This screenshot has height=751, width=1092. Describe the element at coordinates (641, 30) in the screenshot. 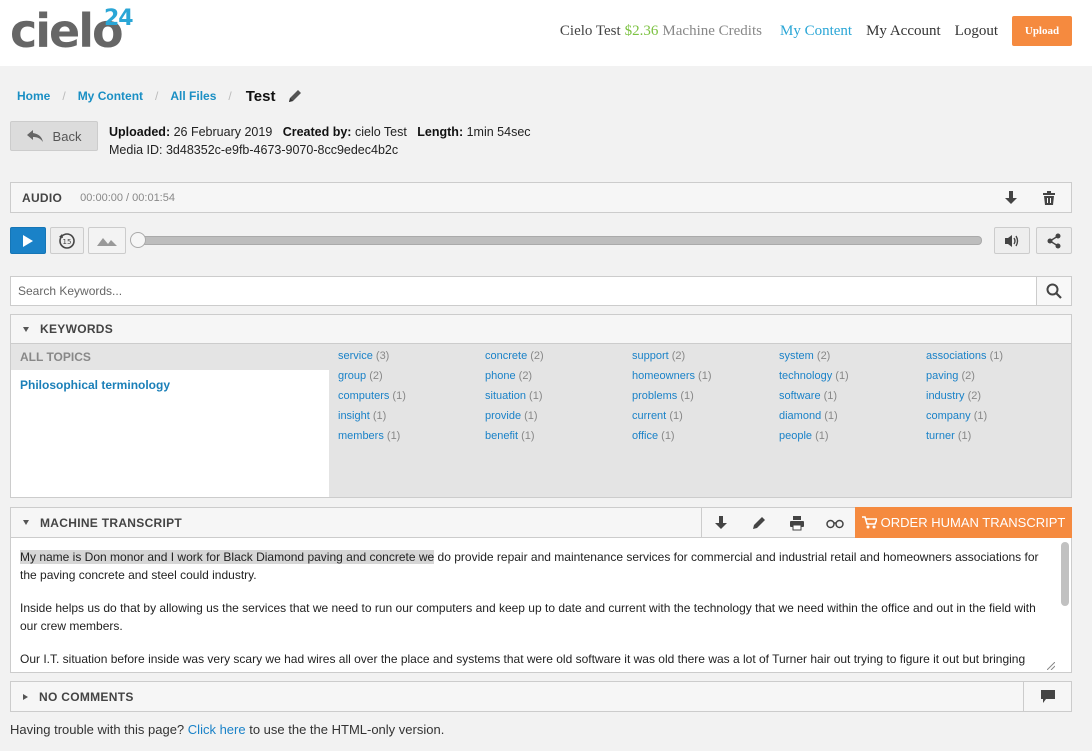

I see `credits-amount: $2.36` at that location.